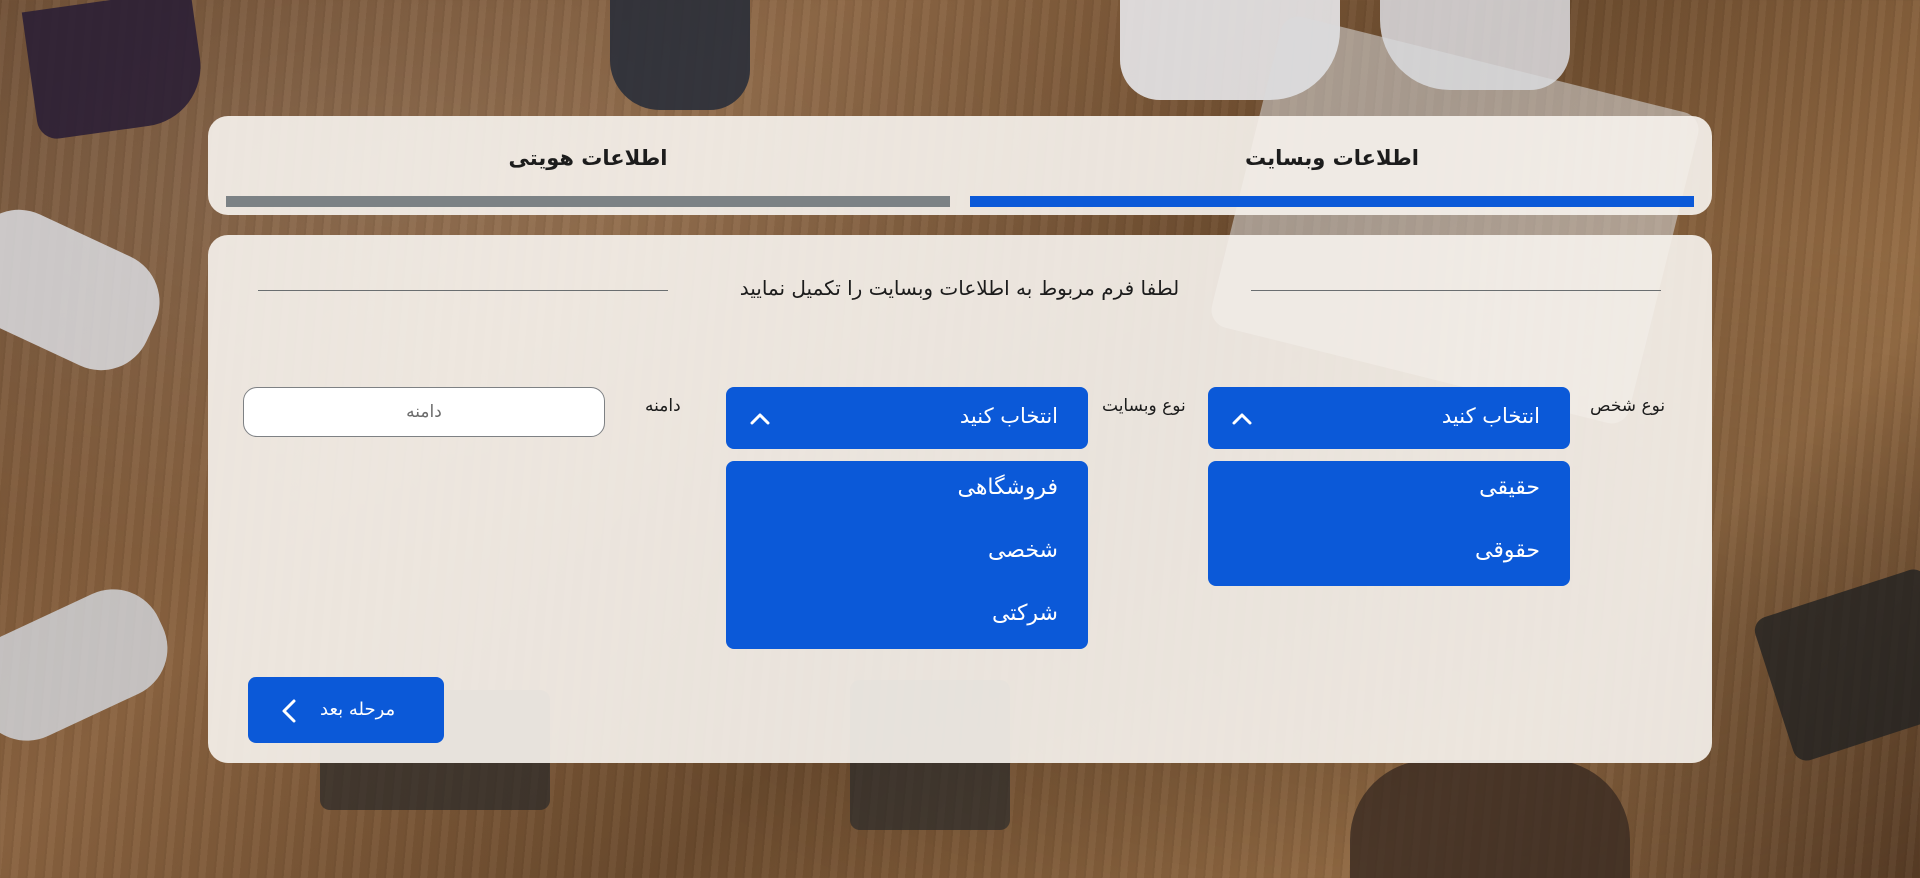  What do you see at coordinates (1507, 550) in the screenshot?
I see `person-type-option-hoghoghi: حقوقی` at bounding box center [1507, 550].